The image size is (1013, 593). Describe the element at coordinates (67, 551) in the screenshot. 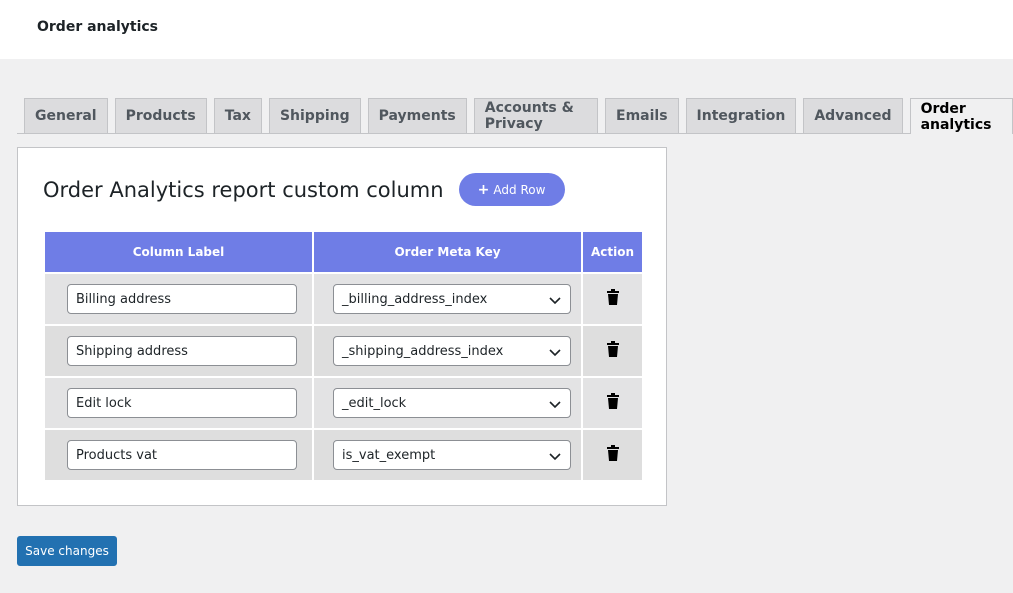

I see `save-changes-button: Save changes` at that location.